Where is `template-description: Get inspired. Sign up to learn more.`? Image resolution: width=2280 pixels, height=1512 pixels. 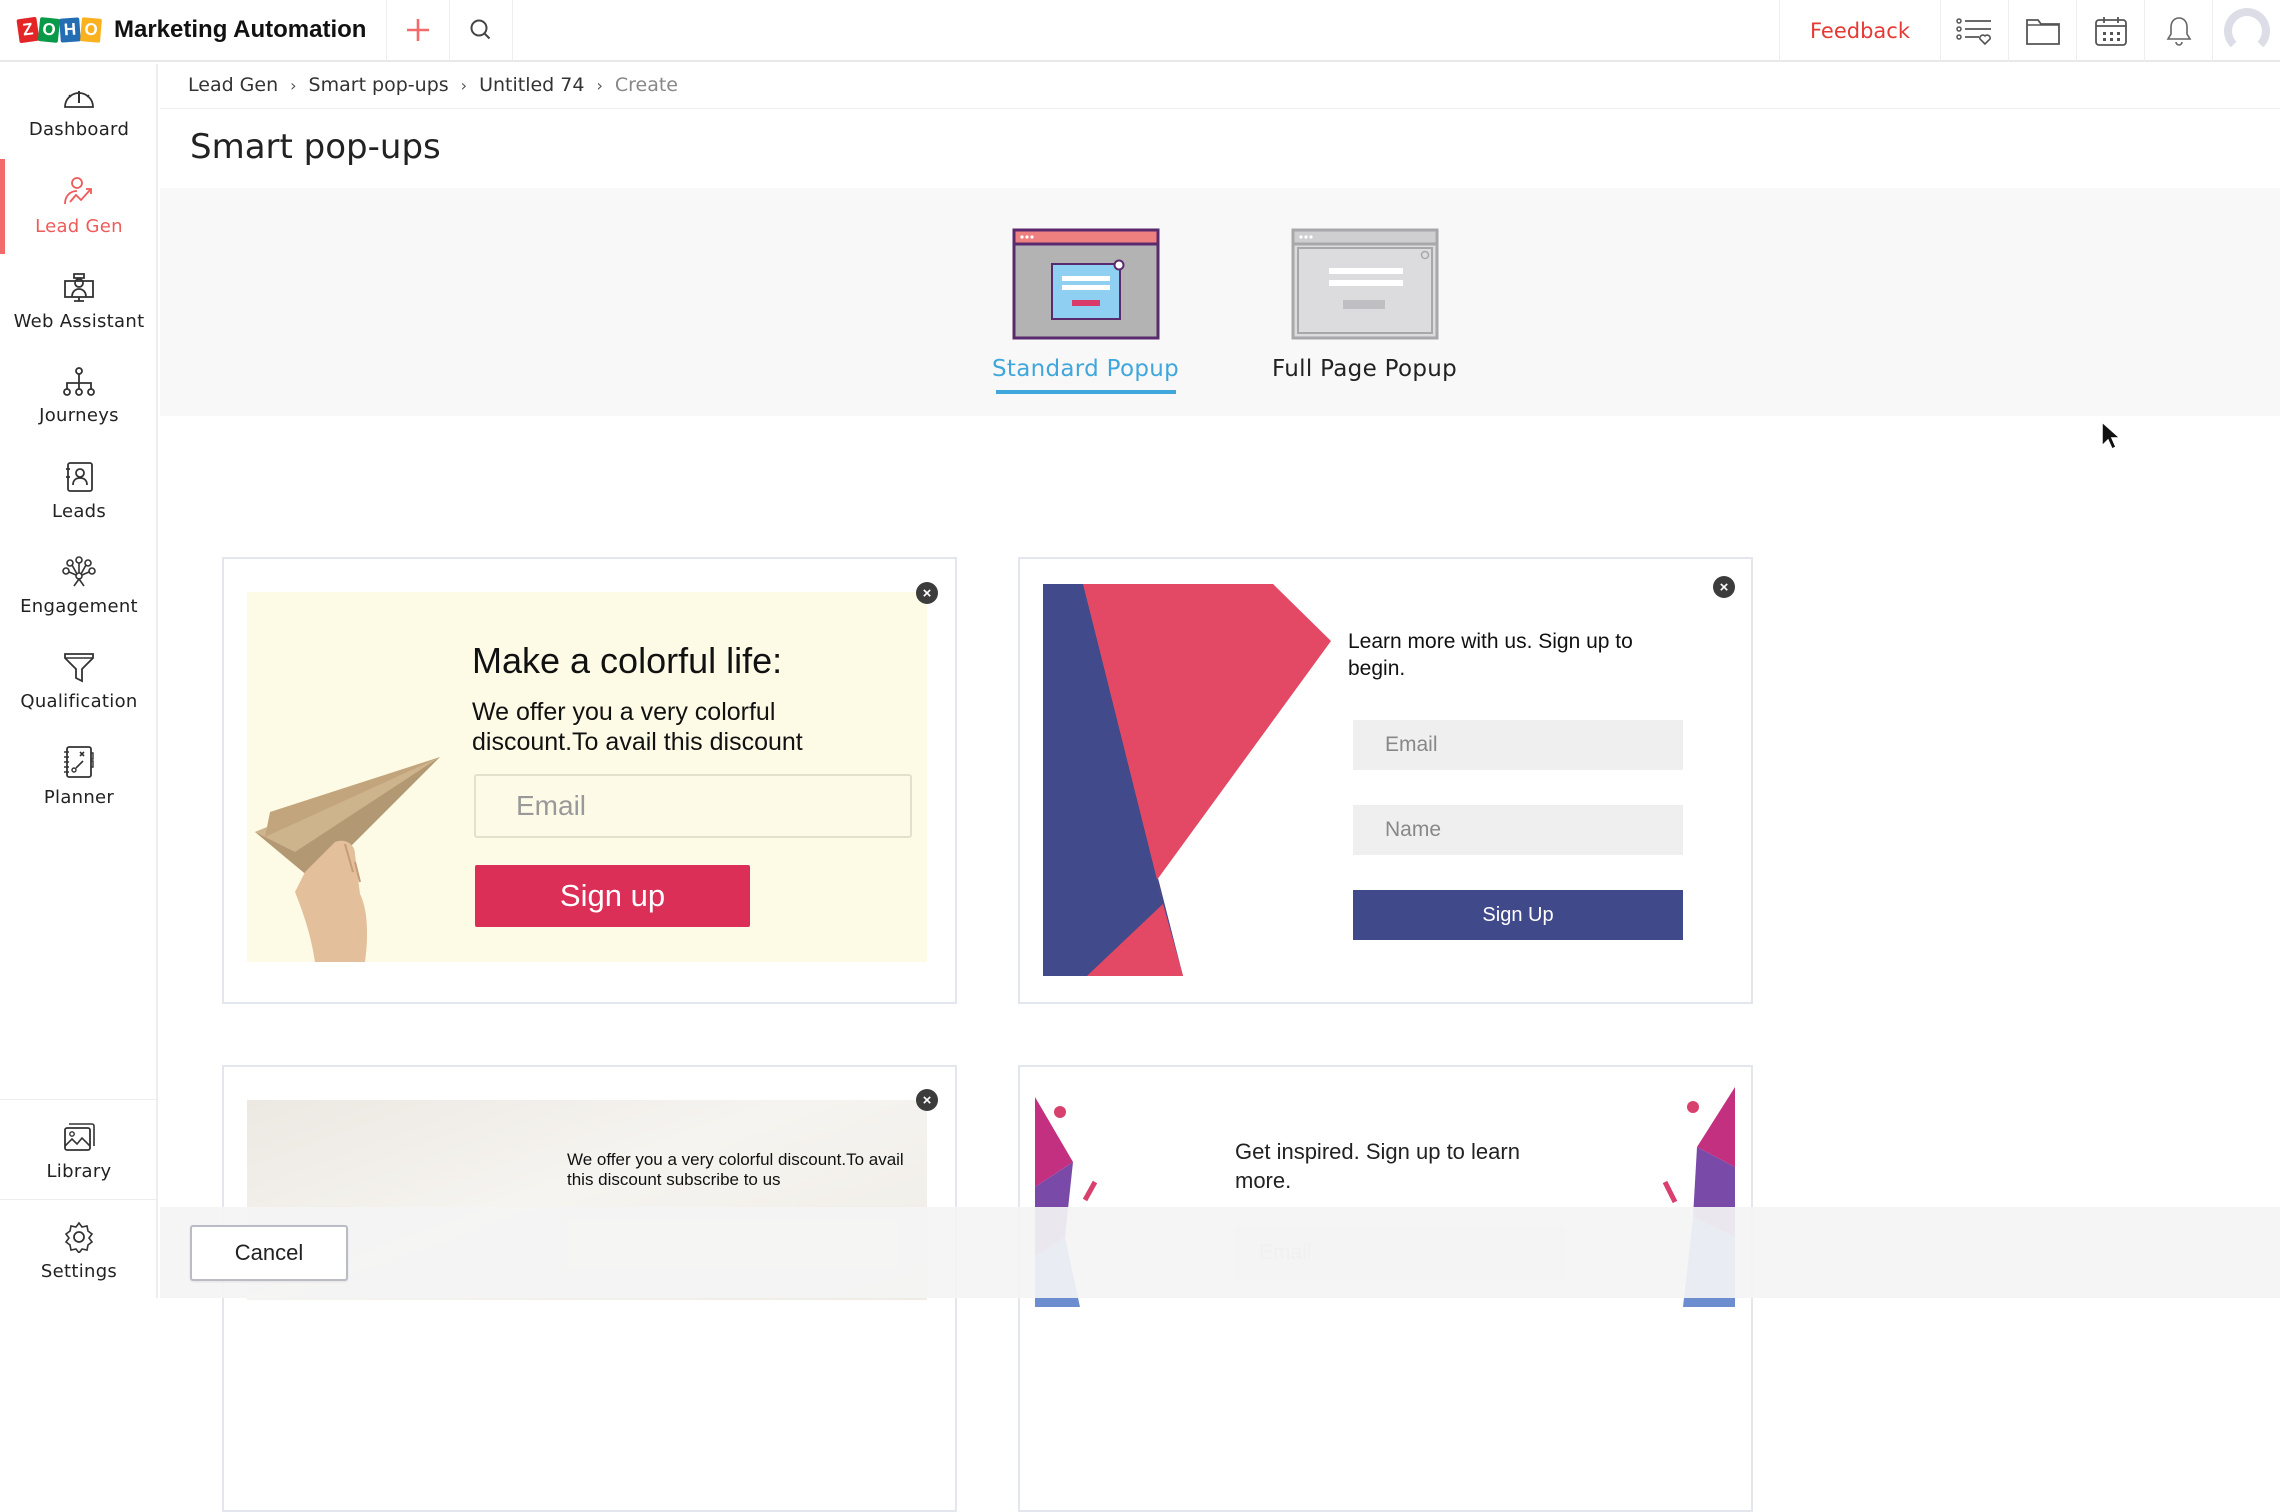 template-description: Get inspired. Sign up to learn more. is located at coordinates (1377, 1166).